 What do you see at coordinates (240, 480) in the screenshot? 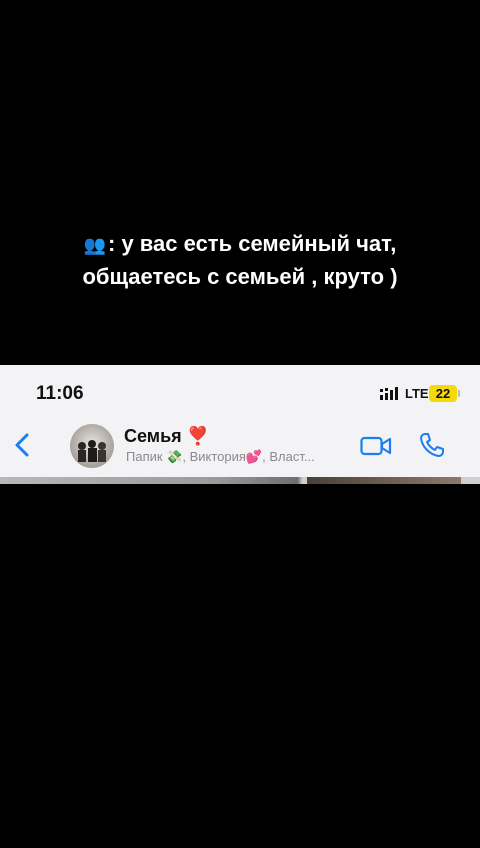
I see `chat-background-strip` at bounding box center [240, 480].